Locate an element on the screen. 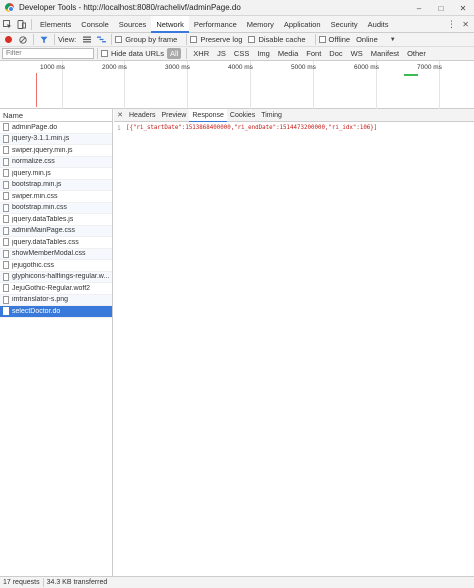 This screenshot has width=474, height=588. request-row: swiper.jquery.min.js is located at coordinates (56, 151).